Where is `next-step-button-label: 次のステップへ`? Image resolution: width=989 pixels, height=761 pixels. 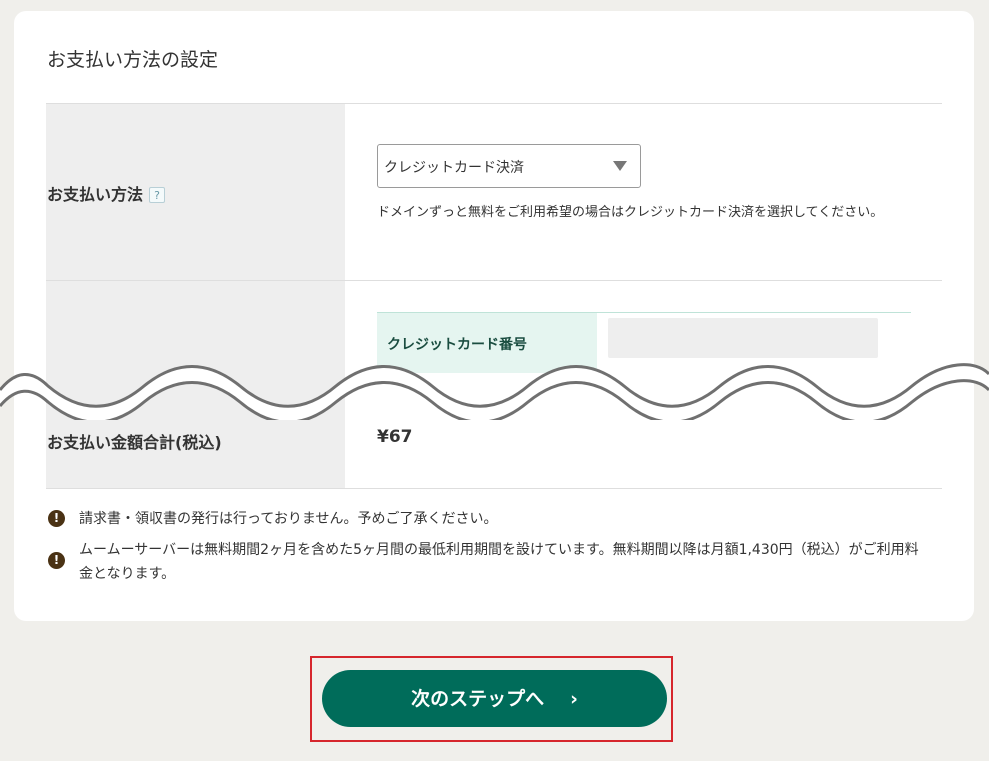 next-step-button-label: 次のステップへ is located at coordinates (478, 699).